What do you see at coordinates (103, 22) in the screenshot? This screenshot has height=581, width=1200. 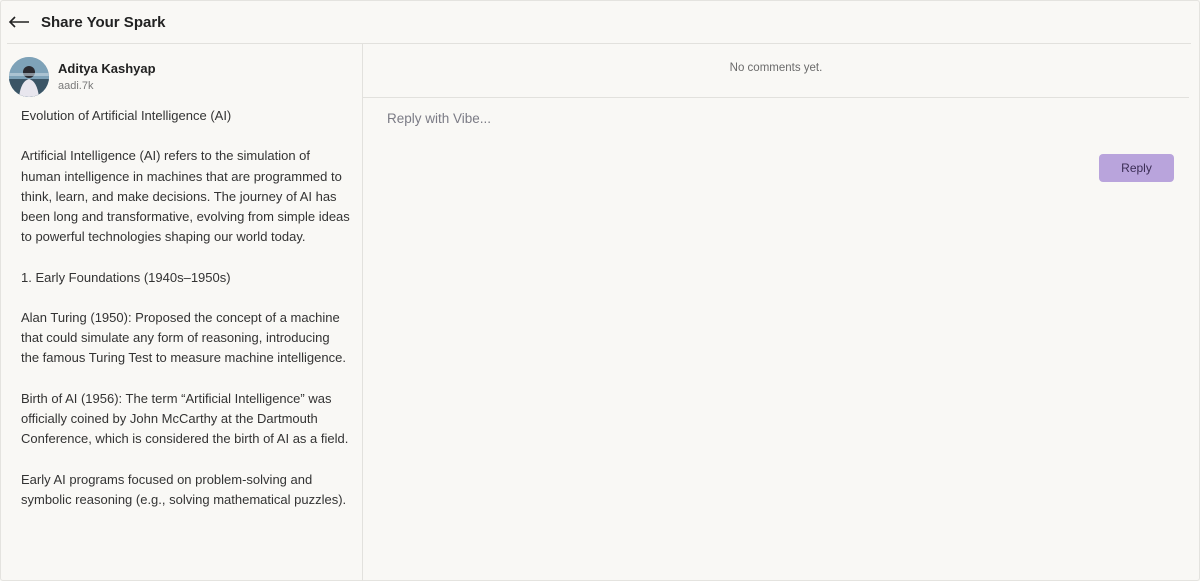 I see `page-title: Share Your Spark` at bounding box center [103, 22].